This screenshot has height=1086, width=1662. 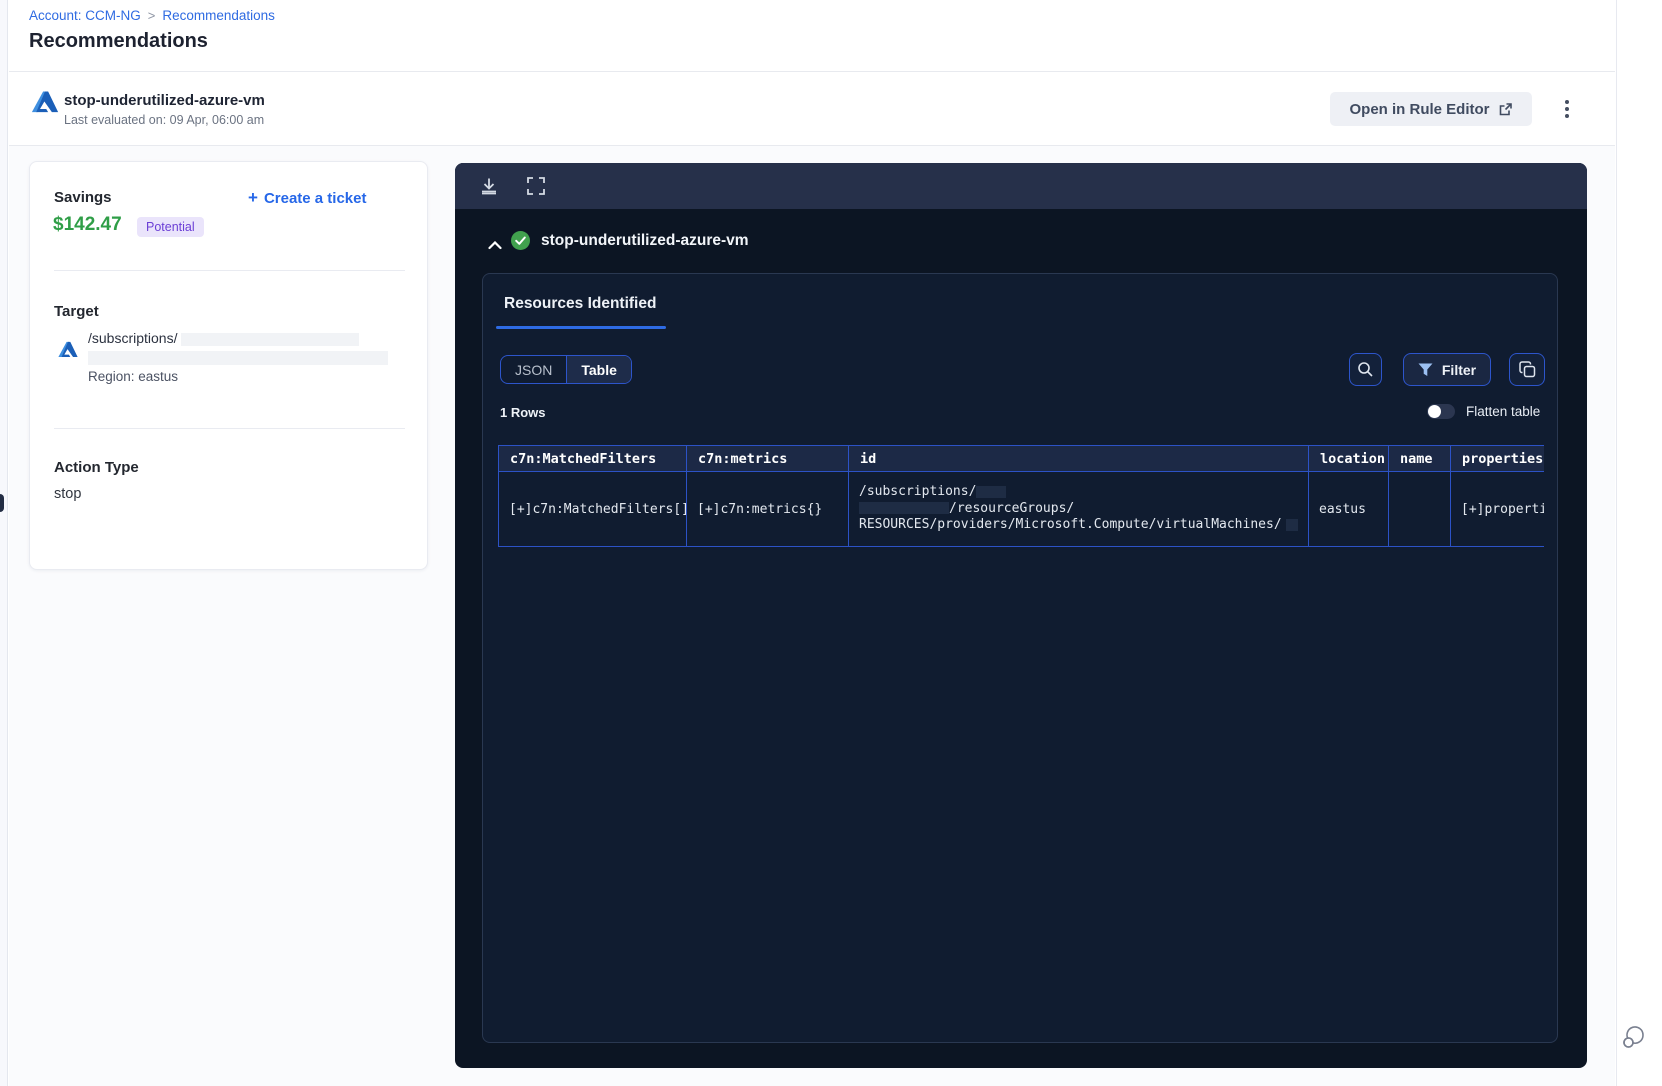 What do you see at coordinates (1505, 108) in the screenshot?
I see `external-link-icon` at bounding box center [1505, 108].